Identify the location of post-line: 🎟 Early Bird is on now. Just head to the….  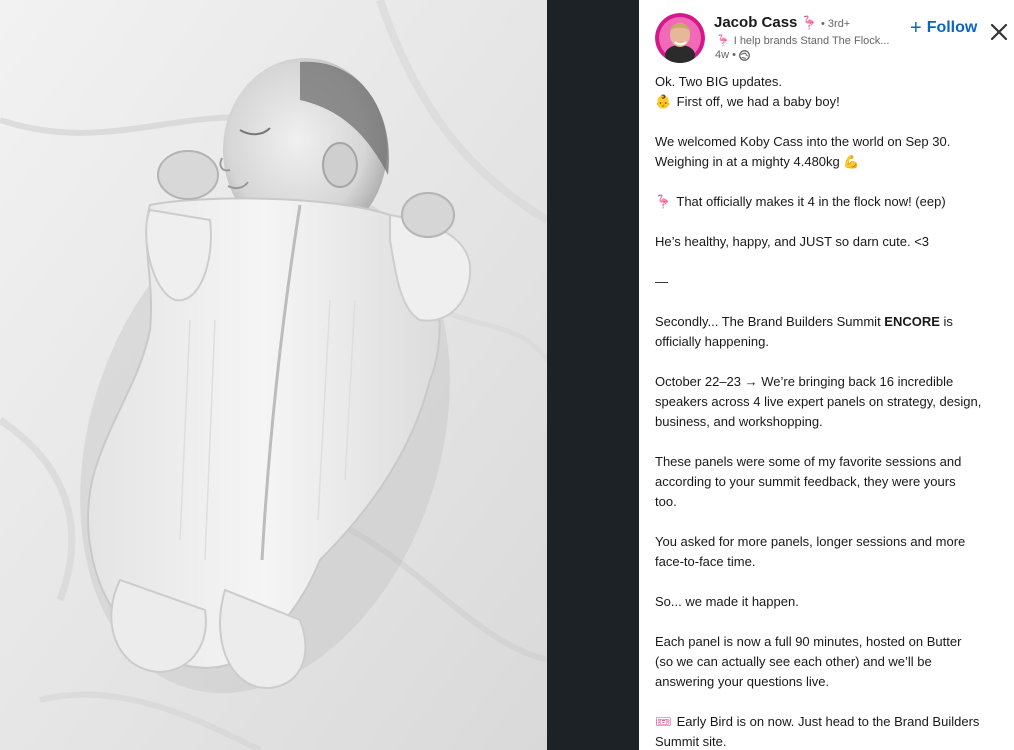
(830, 722).